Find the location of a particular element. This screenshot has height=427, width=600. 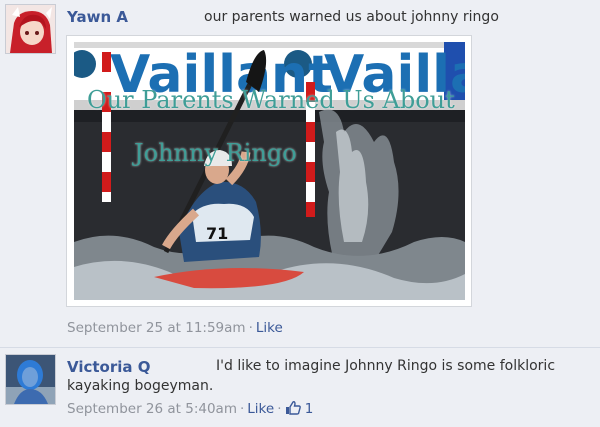

like-count: 1 is located at coordinates (309, 409).